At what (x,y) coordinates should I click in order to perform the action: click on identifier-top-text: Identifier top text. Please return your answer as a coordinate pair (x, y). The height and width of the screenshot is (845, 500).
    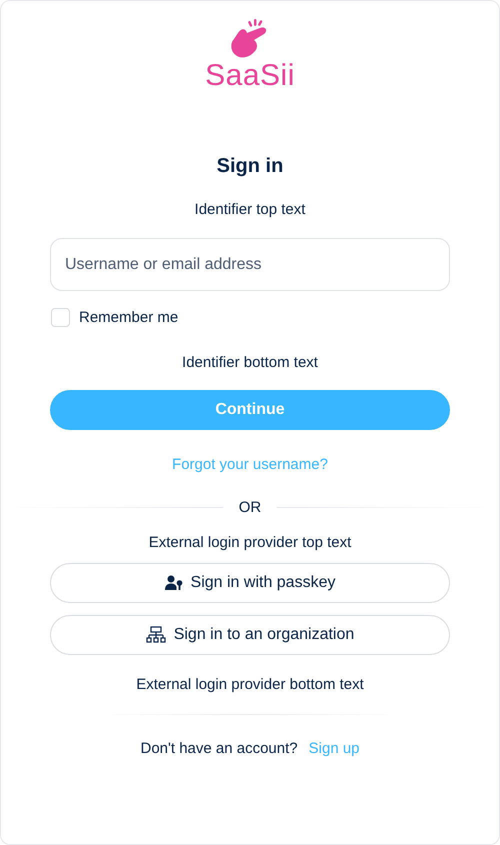
    Looking at the image, I should click on (250, 209).